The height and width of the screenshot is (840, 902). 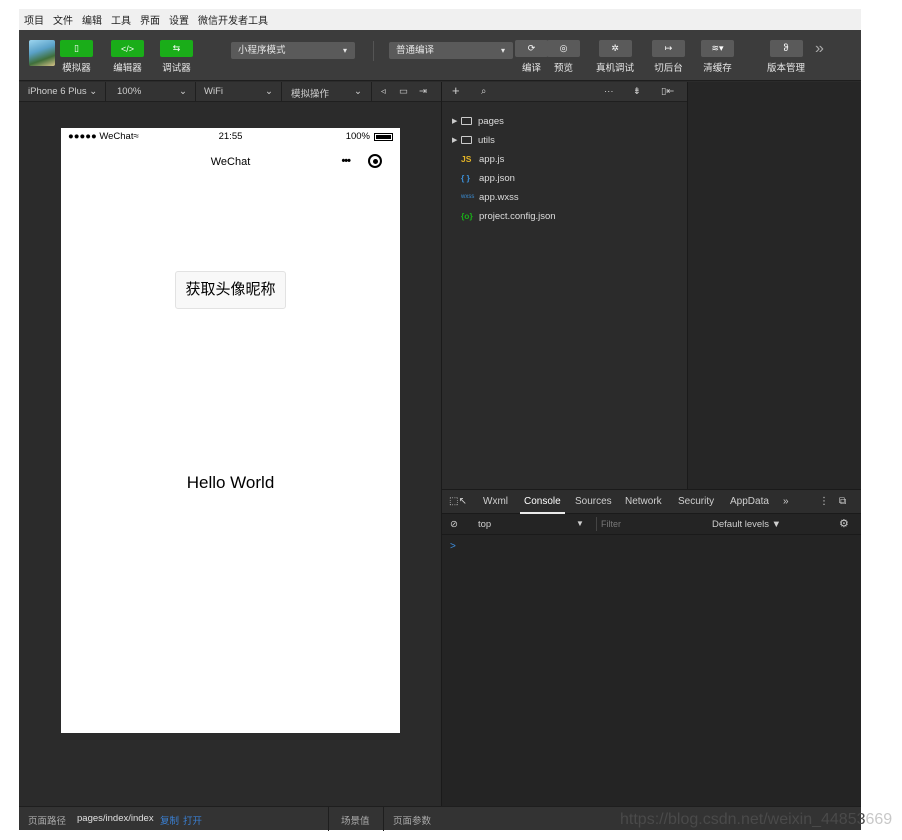 I want to click on compile-mode-select: 普通编译 ▾, so click(x=451, y=50).